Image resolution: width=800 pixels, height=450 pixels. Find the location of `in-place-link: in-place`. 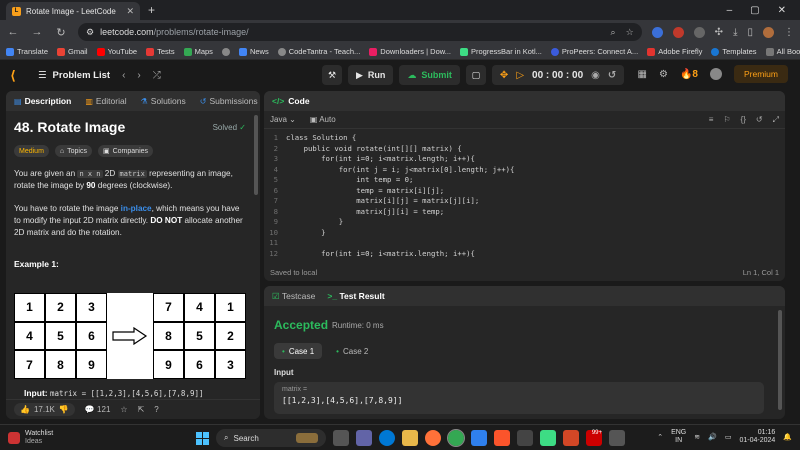

in-place-link: in-place is located at coordinates (136, 208).